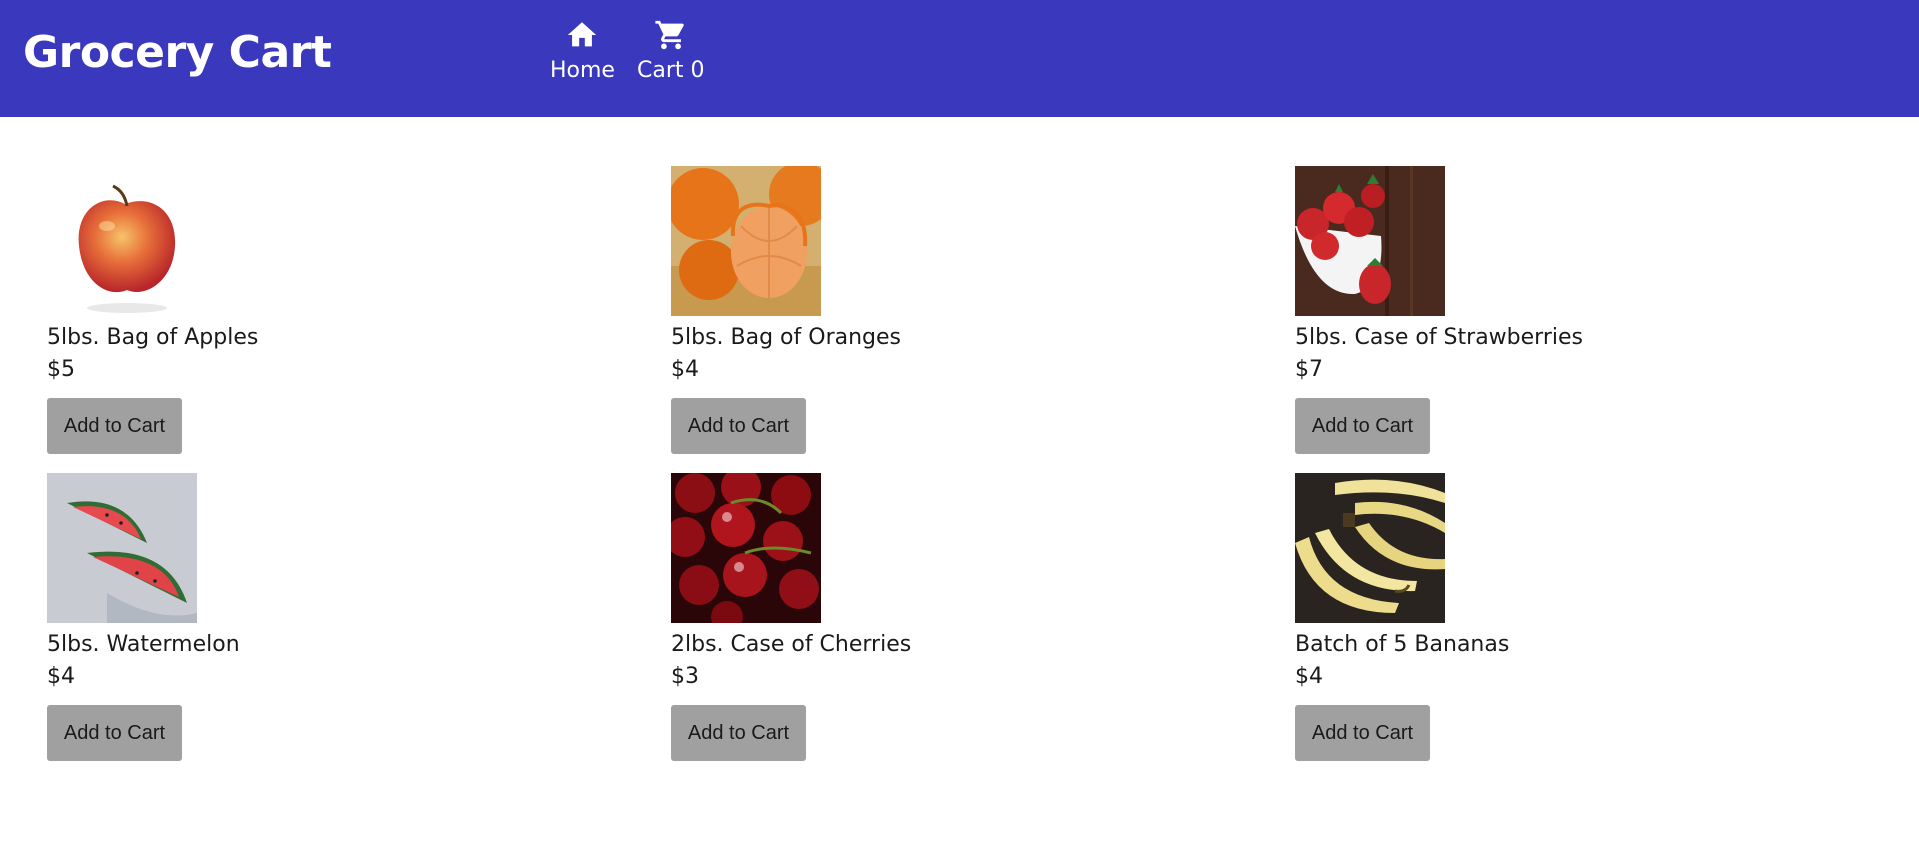  Describe the element at coordinates (177, 53) in the screenshot. I see `app-title: Grocery Cart` at that location.